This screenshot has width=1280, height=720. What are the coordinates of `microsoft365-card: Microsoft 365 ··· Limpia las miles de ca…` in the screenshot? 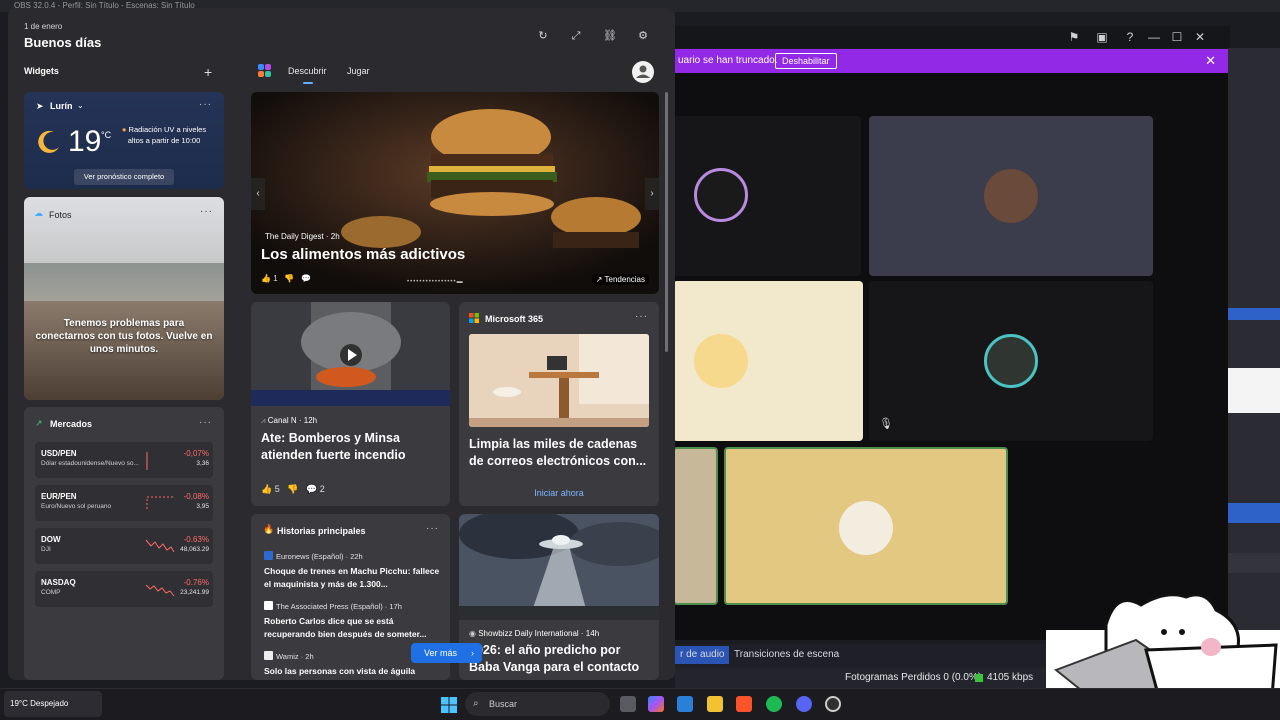 It's located at (559, 404).